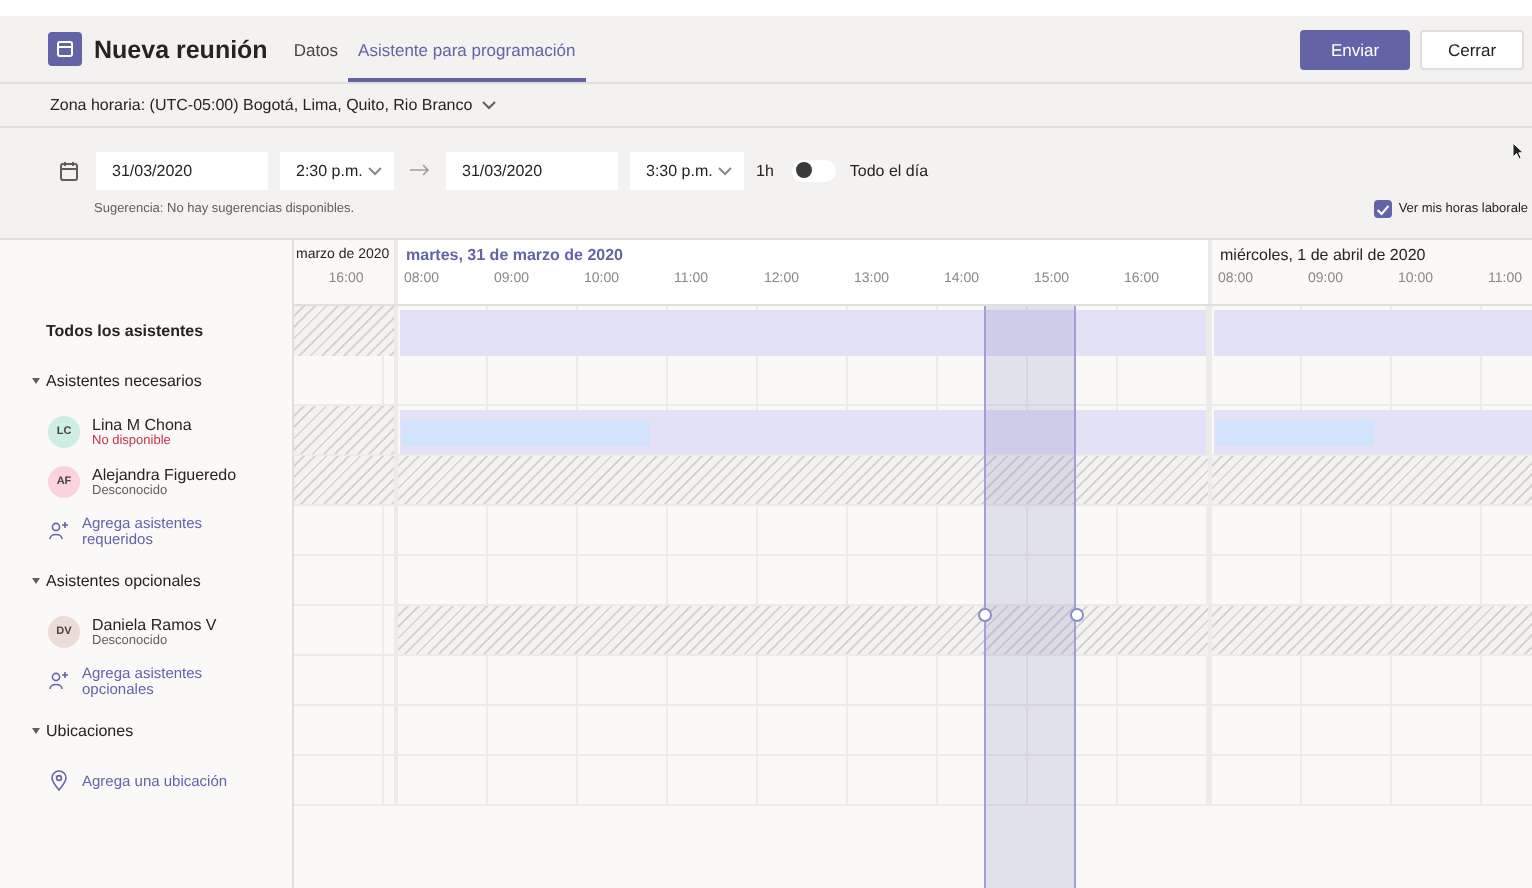  Describe the element at coordinates (1518, 151) in the screenshot. I see `mouse-cursor-icon` at that location.